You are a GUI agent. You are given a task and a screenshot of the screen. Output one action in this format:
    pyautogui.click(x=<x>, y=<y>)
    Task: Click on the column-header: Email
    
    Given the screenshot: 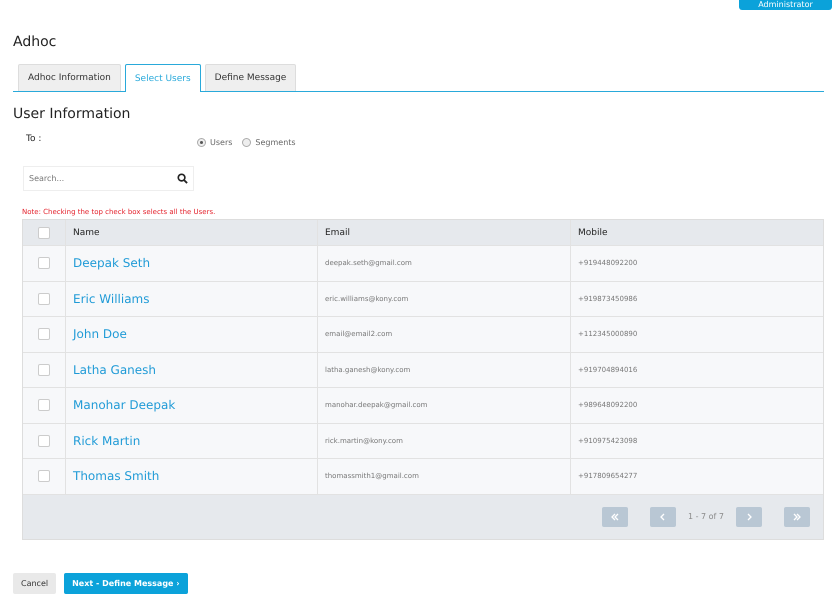 What is the action you would take?
    pyautogui.click(x=444, y=232)
    